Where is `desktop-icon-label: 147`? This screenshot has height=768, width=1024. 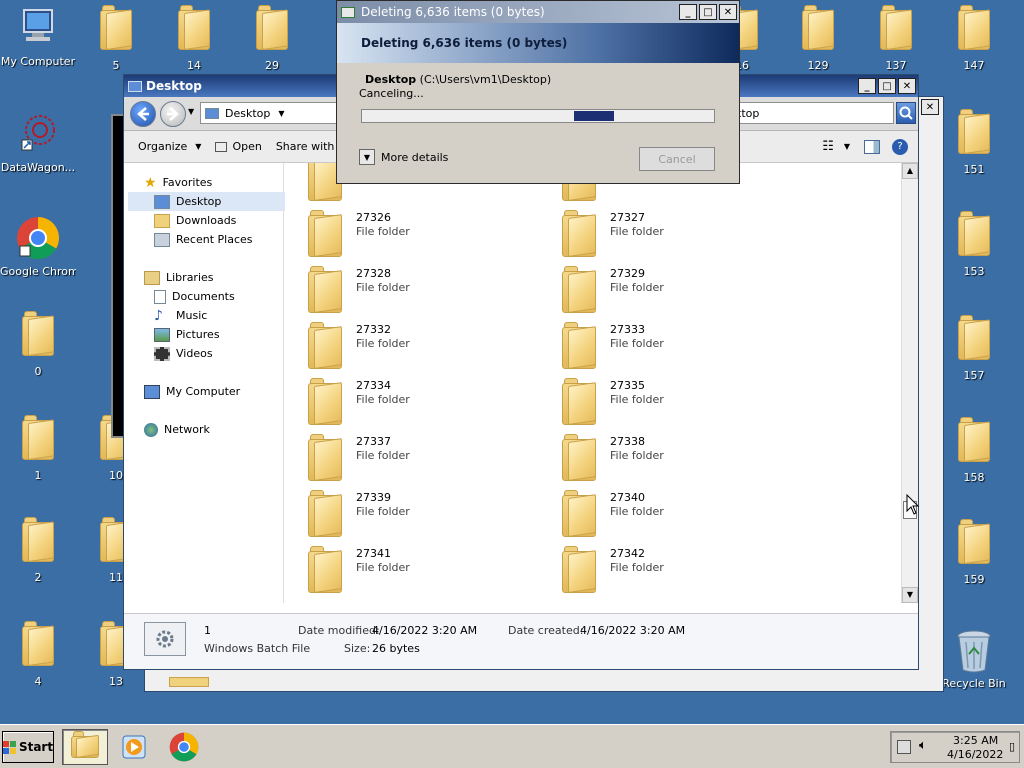
desktop-icon-label: 147 is located at coordinates (974, 65).